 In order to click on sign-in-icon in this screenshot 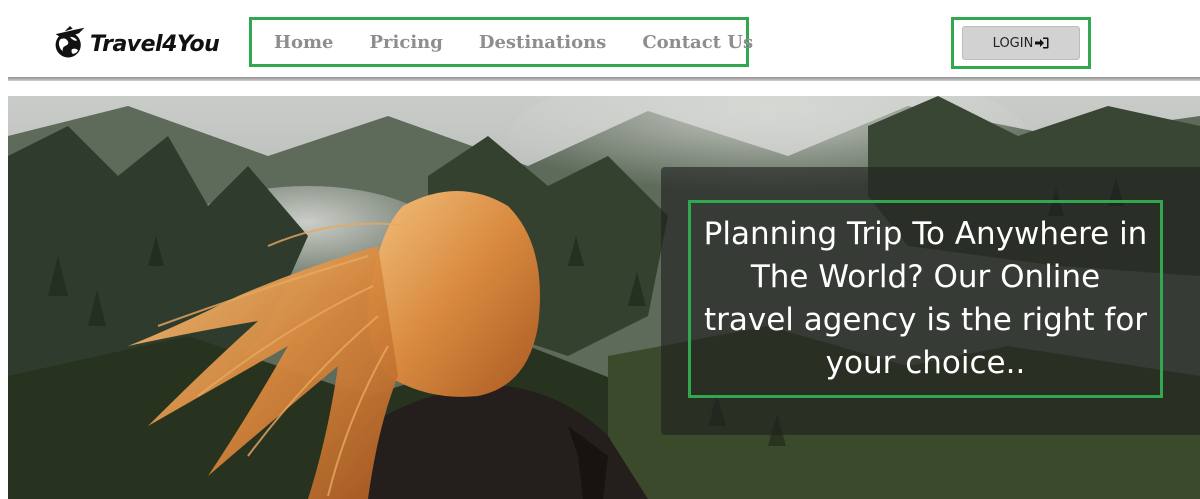, I will do `click(1042, 43)`.